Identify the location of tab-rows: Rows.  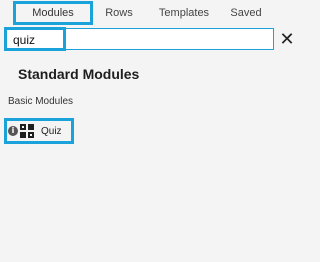
(119, 13).